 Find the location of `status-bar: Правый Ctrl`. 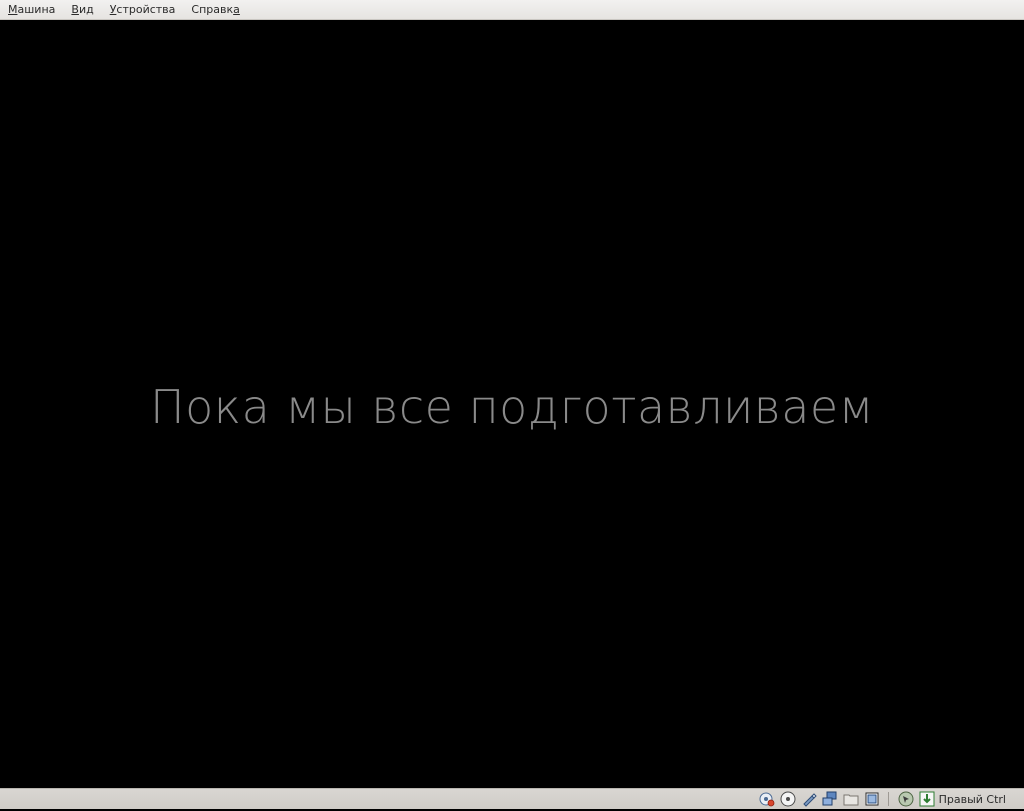

status-bar: Правый Ctrl is located at coordinates (512, 798).